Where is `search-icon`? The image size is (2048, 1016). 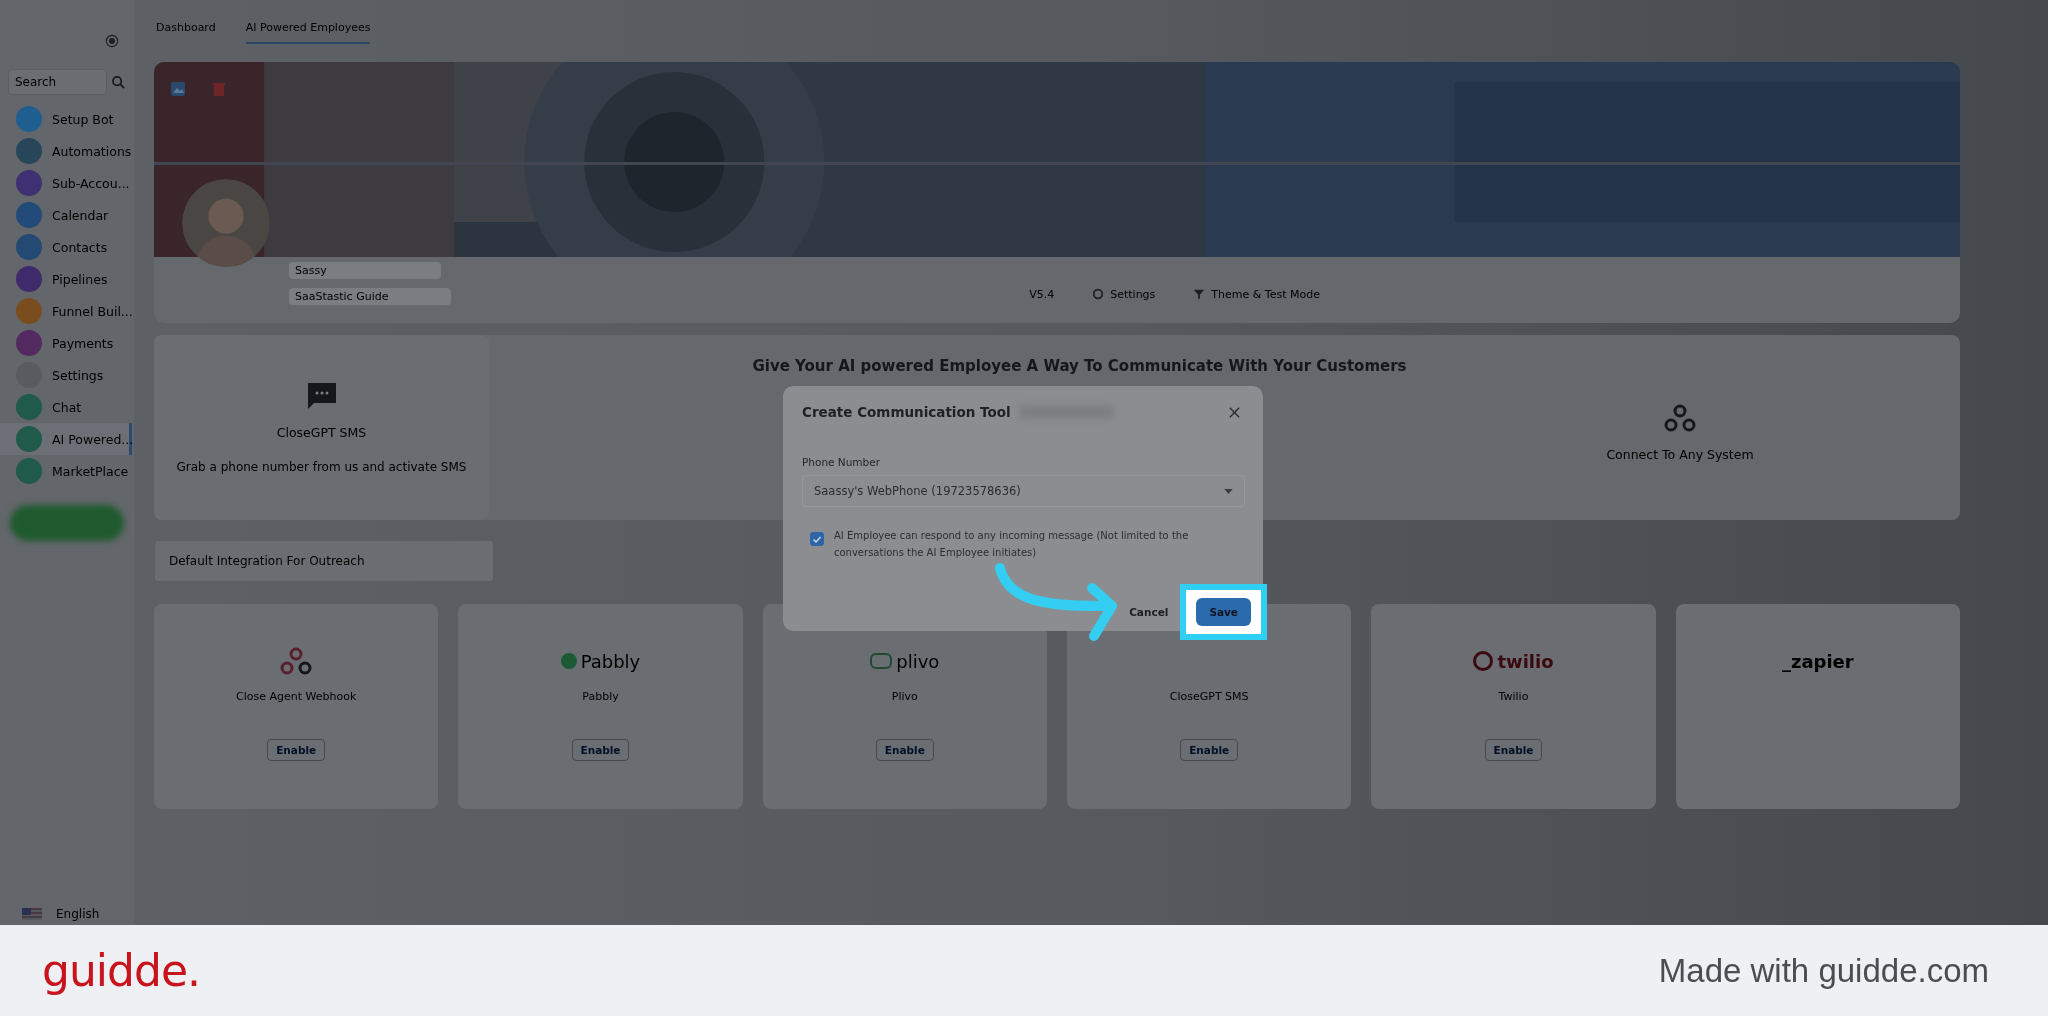 search-icon is located at coordinates (118, 82).